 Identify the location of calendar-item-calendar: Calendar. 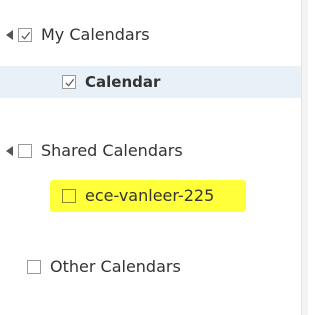
(111, 82).